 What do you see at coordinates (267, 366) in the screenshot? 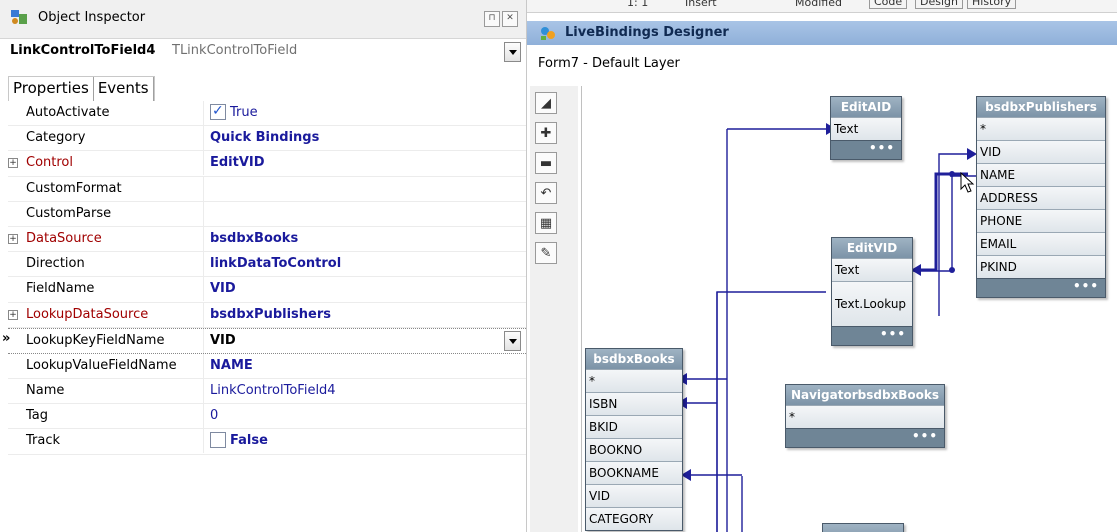
I see `property-row: LookupValueFieldName NAME` at bounding box center [267, 366].